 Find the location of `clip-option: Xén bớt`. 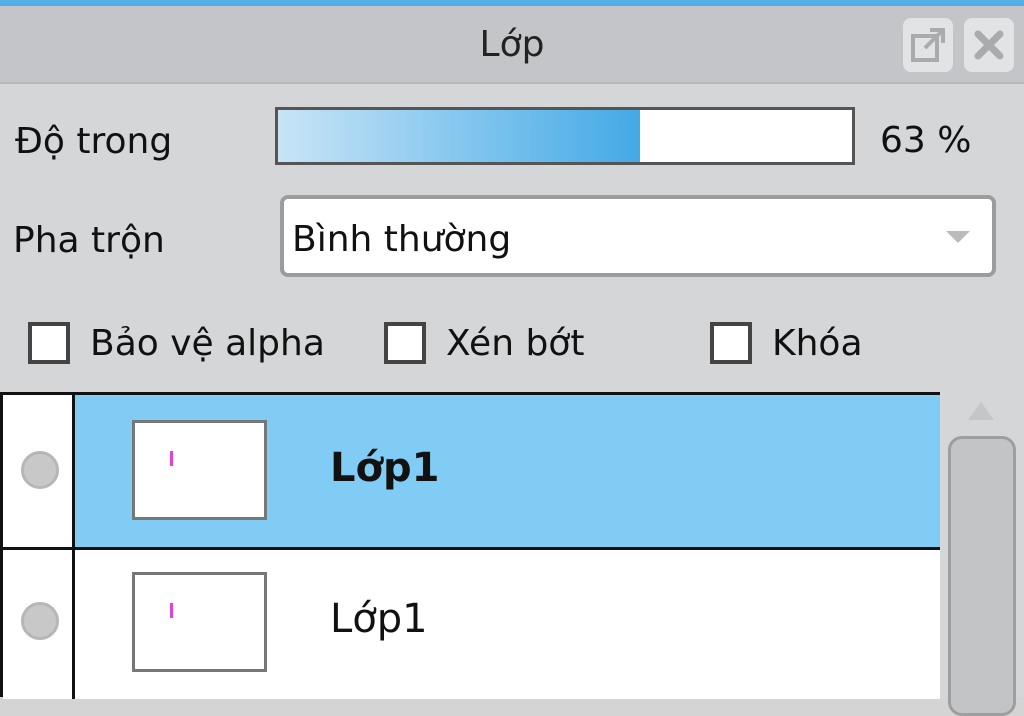

clip-option: Xén bớt is located at coordinates (484, 343).